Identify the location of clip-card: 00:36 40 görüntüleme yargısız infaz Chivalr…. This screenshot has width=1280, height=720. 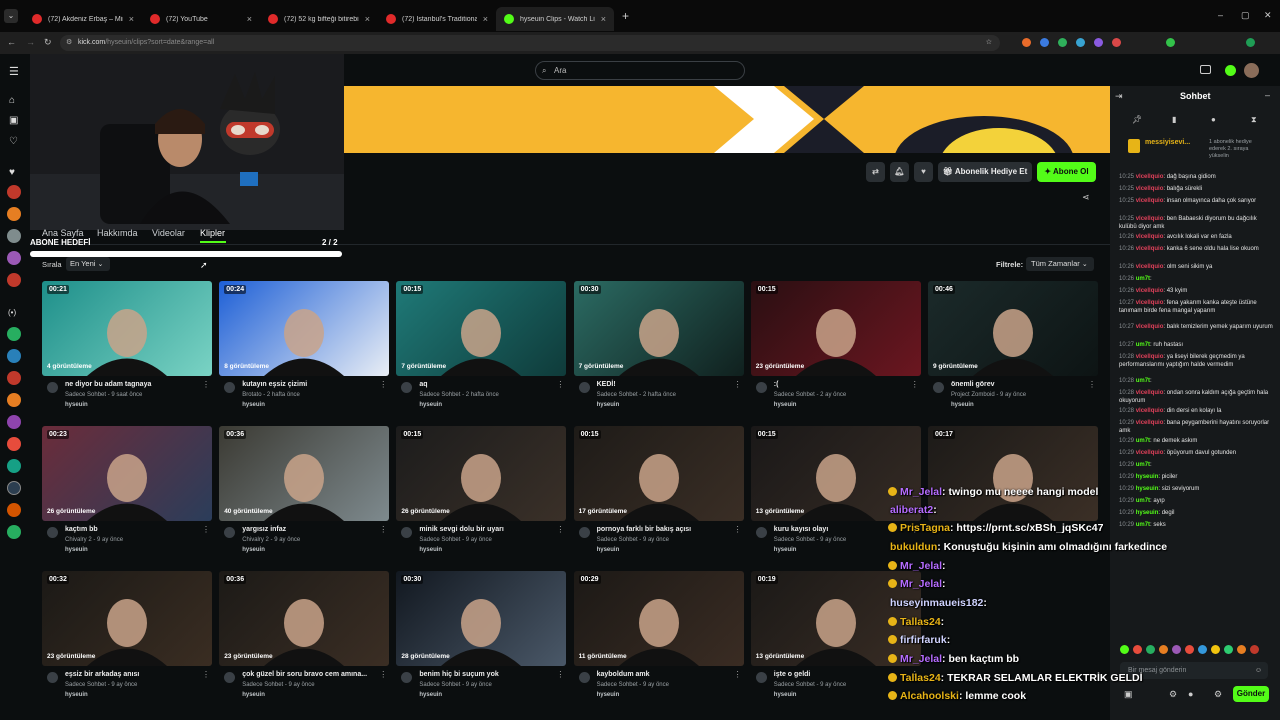
(304, 489).